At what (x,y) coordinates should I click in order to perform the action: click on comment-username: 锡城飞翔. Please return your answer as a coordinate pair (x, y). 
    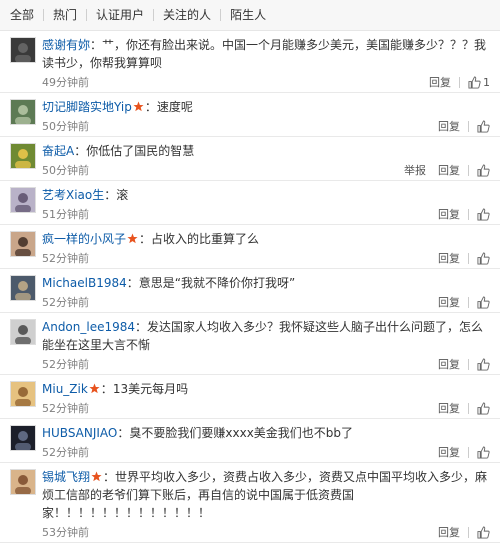
    Looking at the image, I should click on (66, 477).